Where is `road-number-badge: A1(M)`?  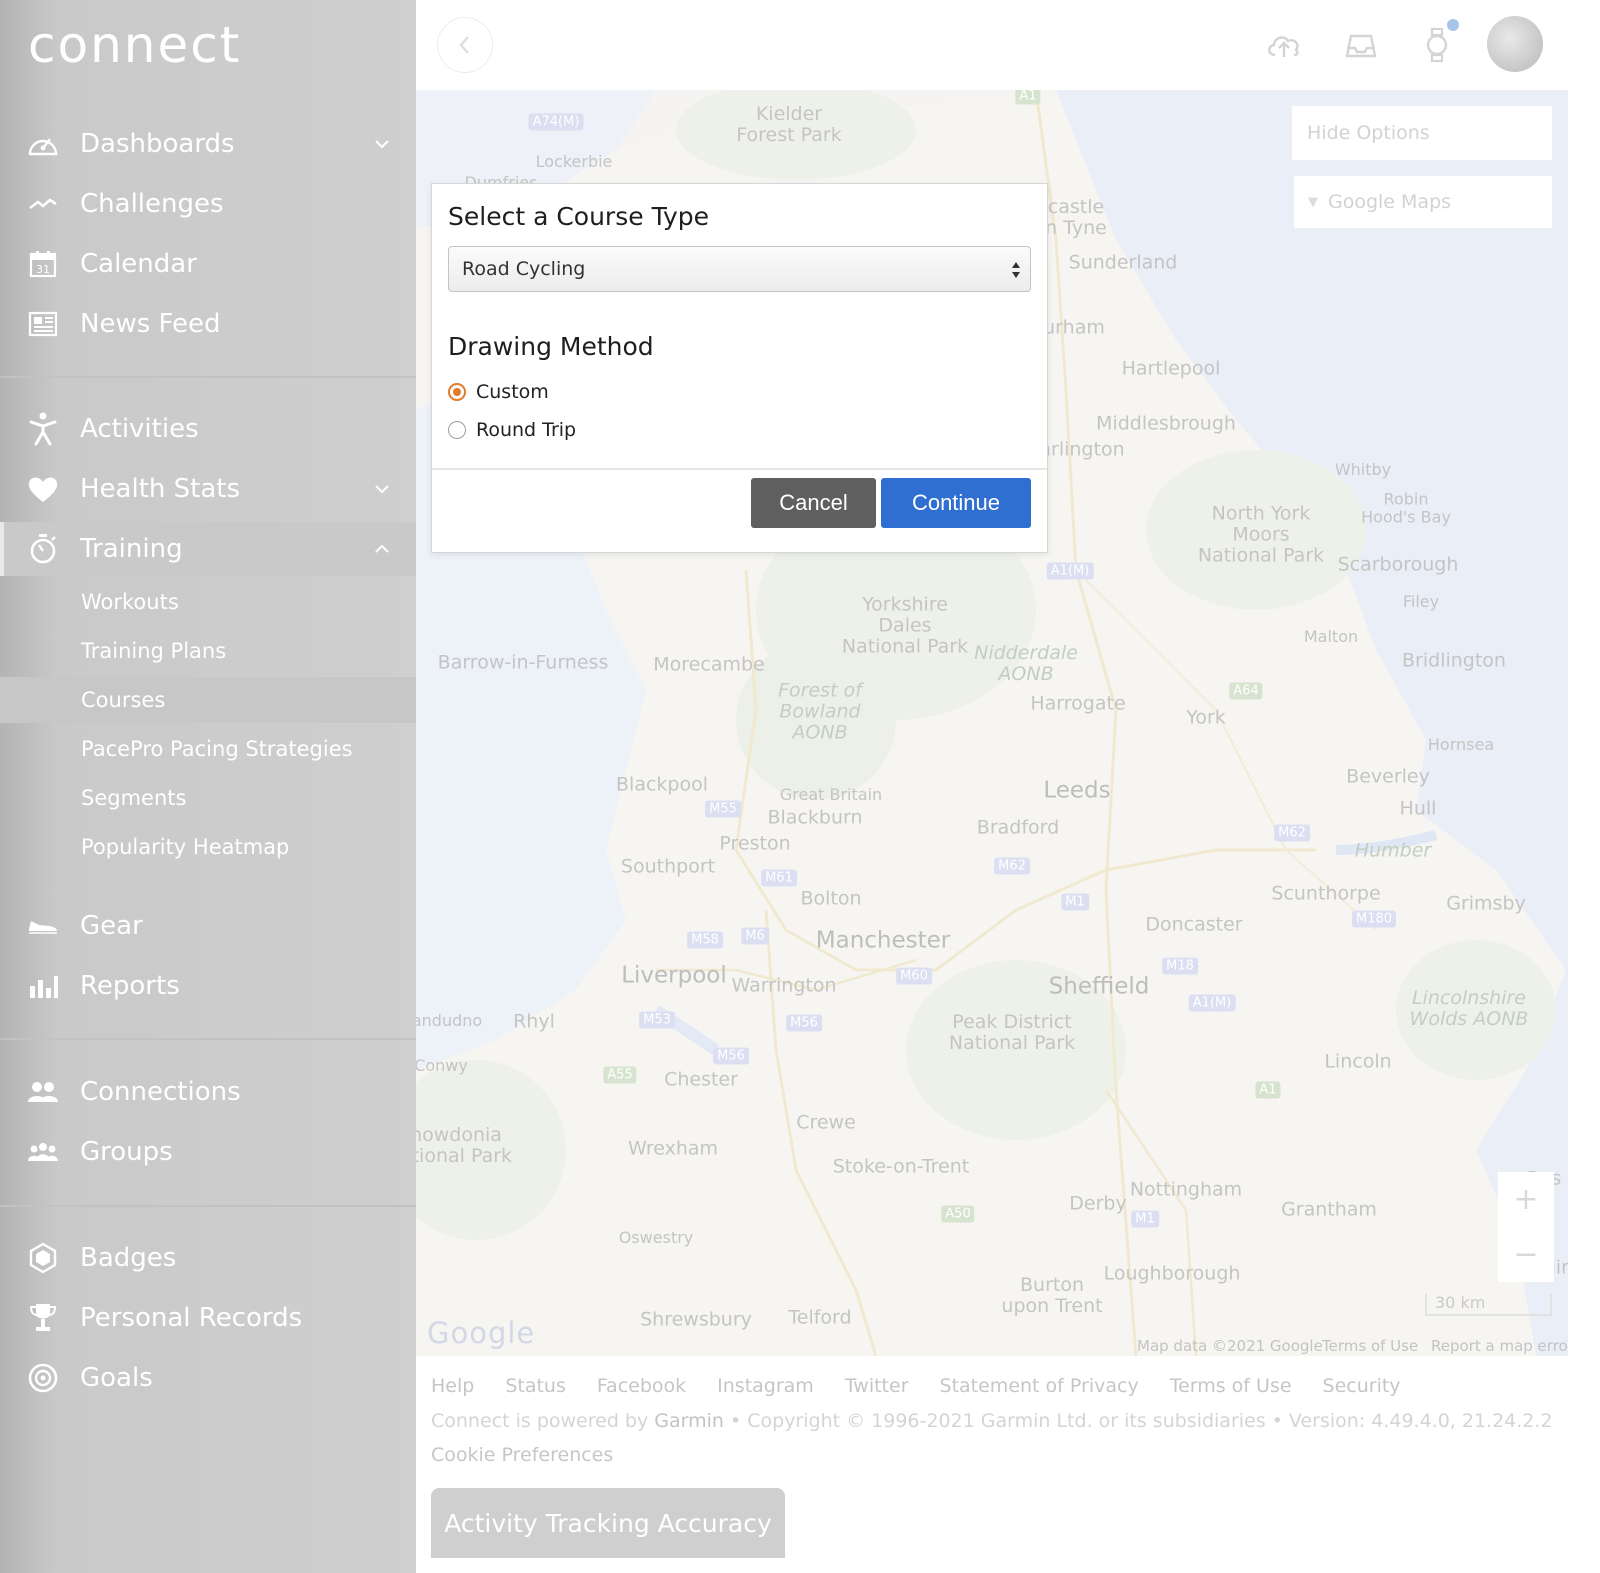 road-number-badge: A1(M) is located at coordinates (1212, 1003).